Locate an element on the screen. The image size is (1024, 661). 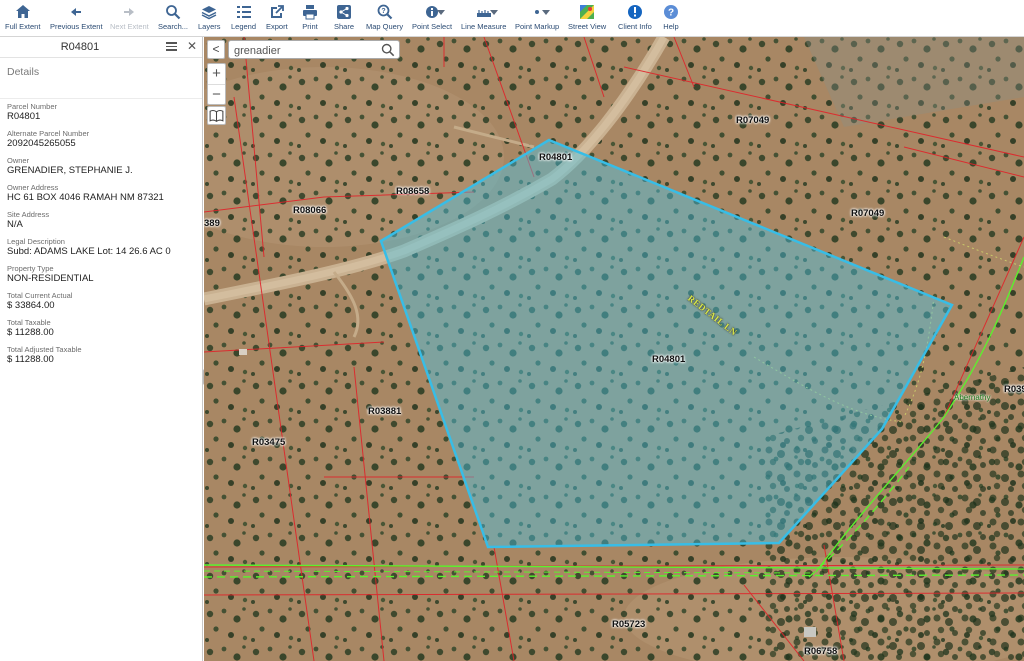
line-measure-button: Line Measure is located at coordinates (483, 17).